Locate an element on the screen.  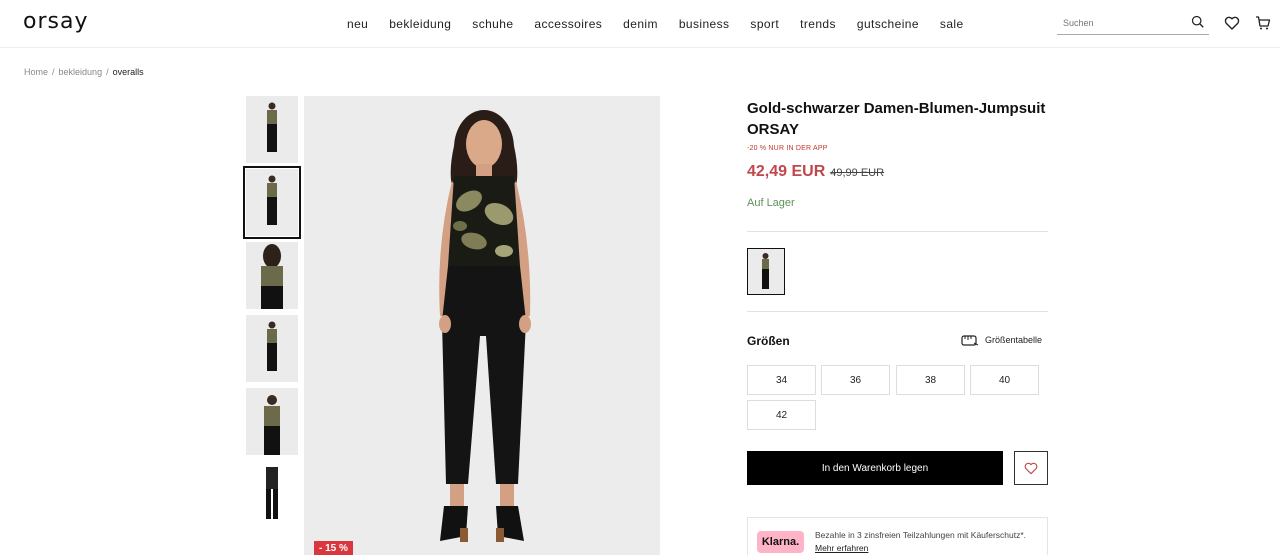
size-table-label: Größentabelle is located at coordinates (1014, 340).